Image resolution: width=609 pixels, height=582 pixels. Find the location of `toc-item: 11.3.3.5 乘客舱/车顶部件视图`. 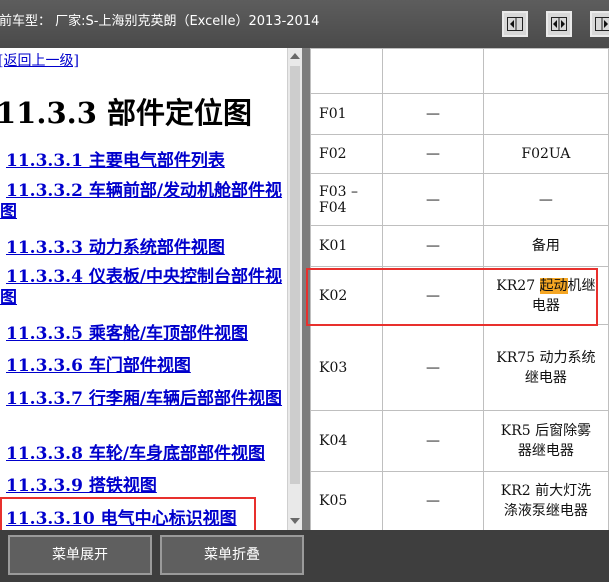

toc-item: 11.3.3.5 乘客舱/车顶部件视图 is located at coordinates (143, 334).